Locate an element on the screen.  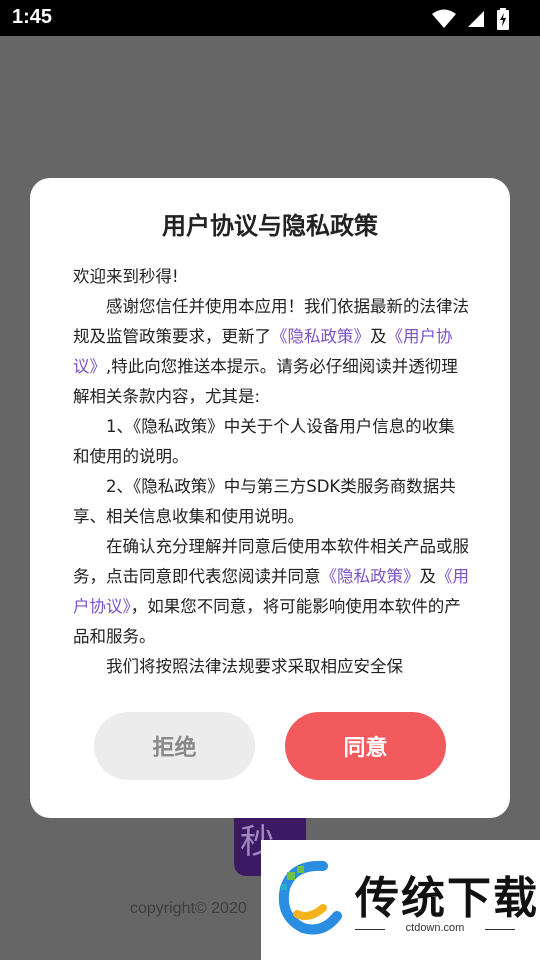
greeting-text: 欢迎来到秒得! is located at coordinates (126, 276).